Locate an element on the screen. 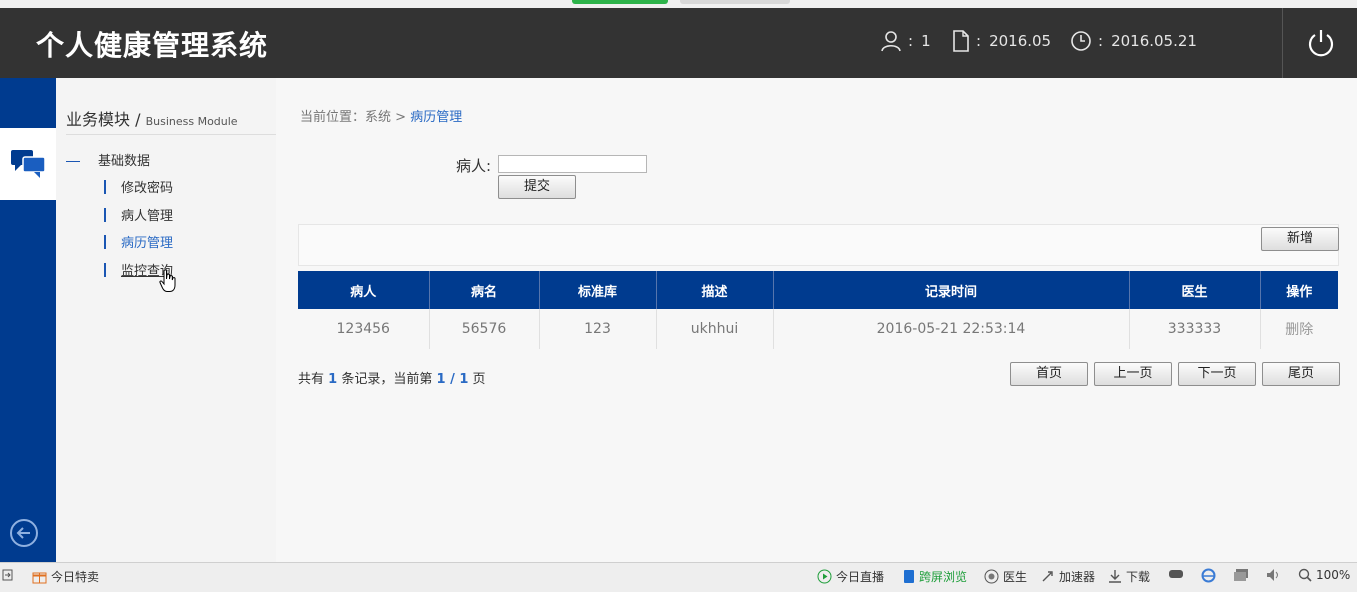 This screenshot has height=592, width=1357. magnifier-icon is located at coordinates (1305, 575).